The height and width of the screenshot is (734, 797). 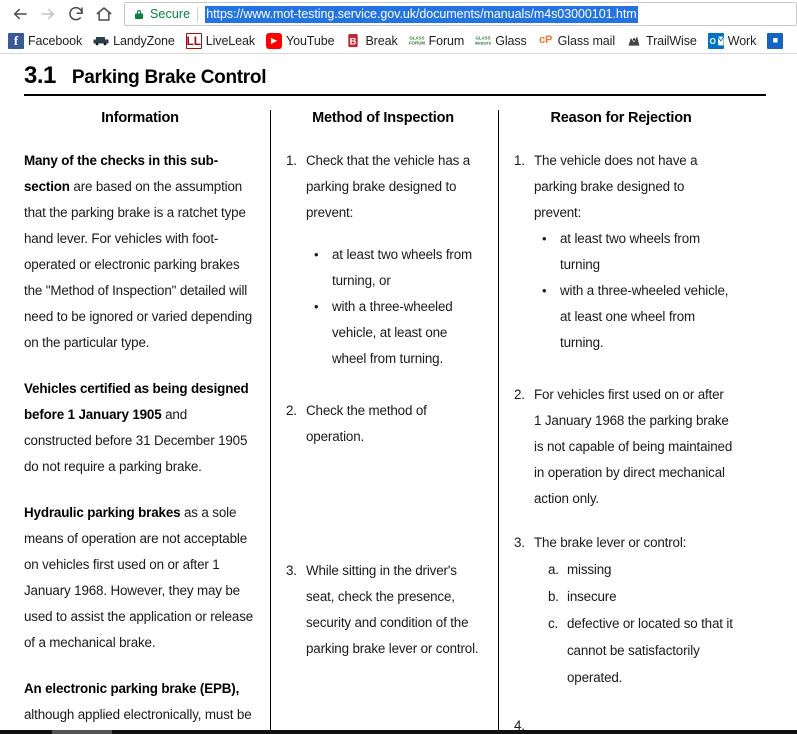 I want to click on bookmark-glass: GLASS WEBSITE Glass, so click(x=501, y=40).